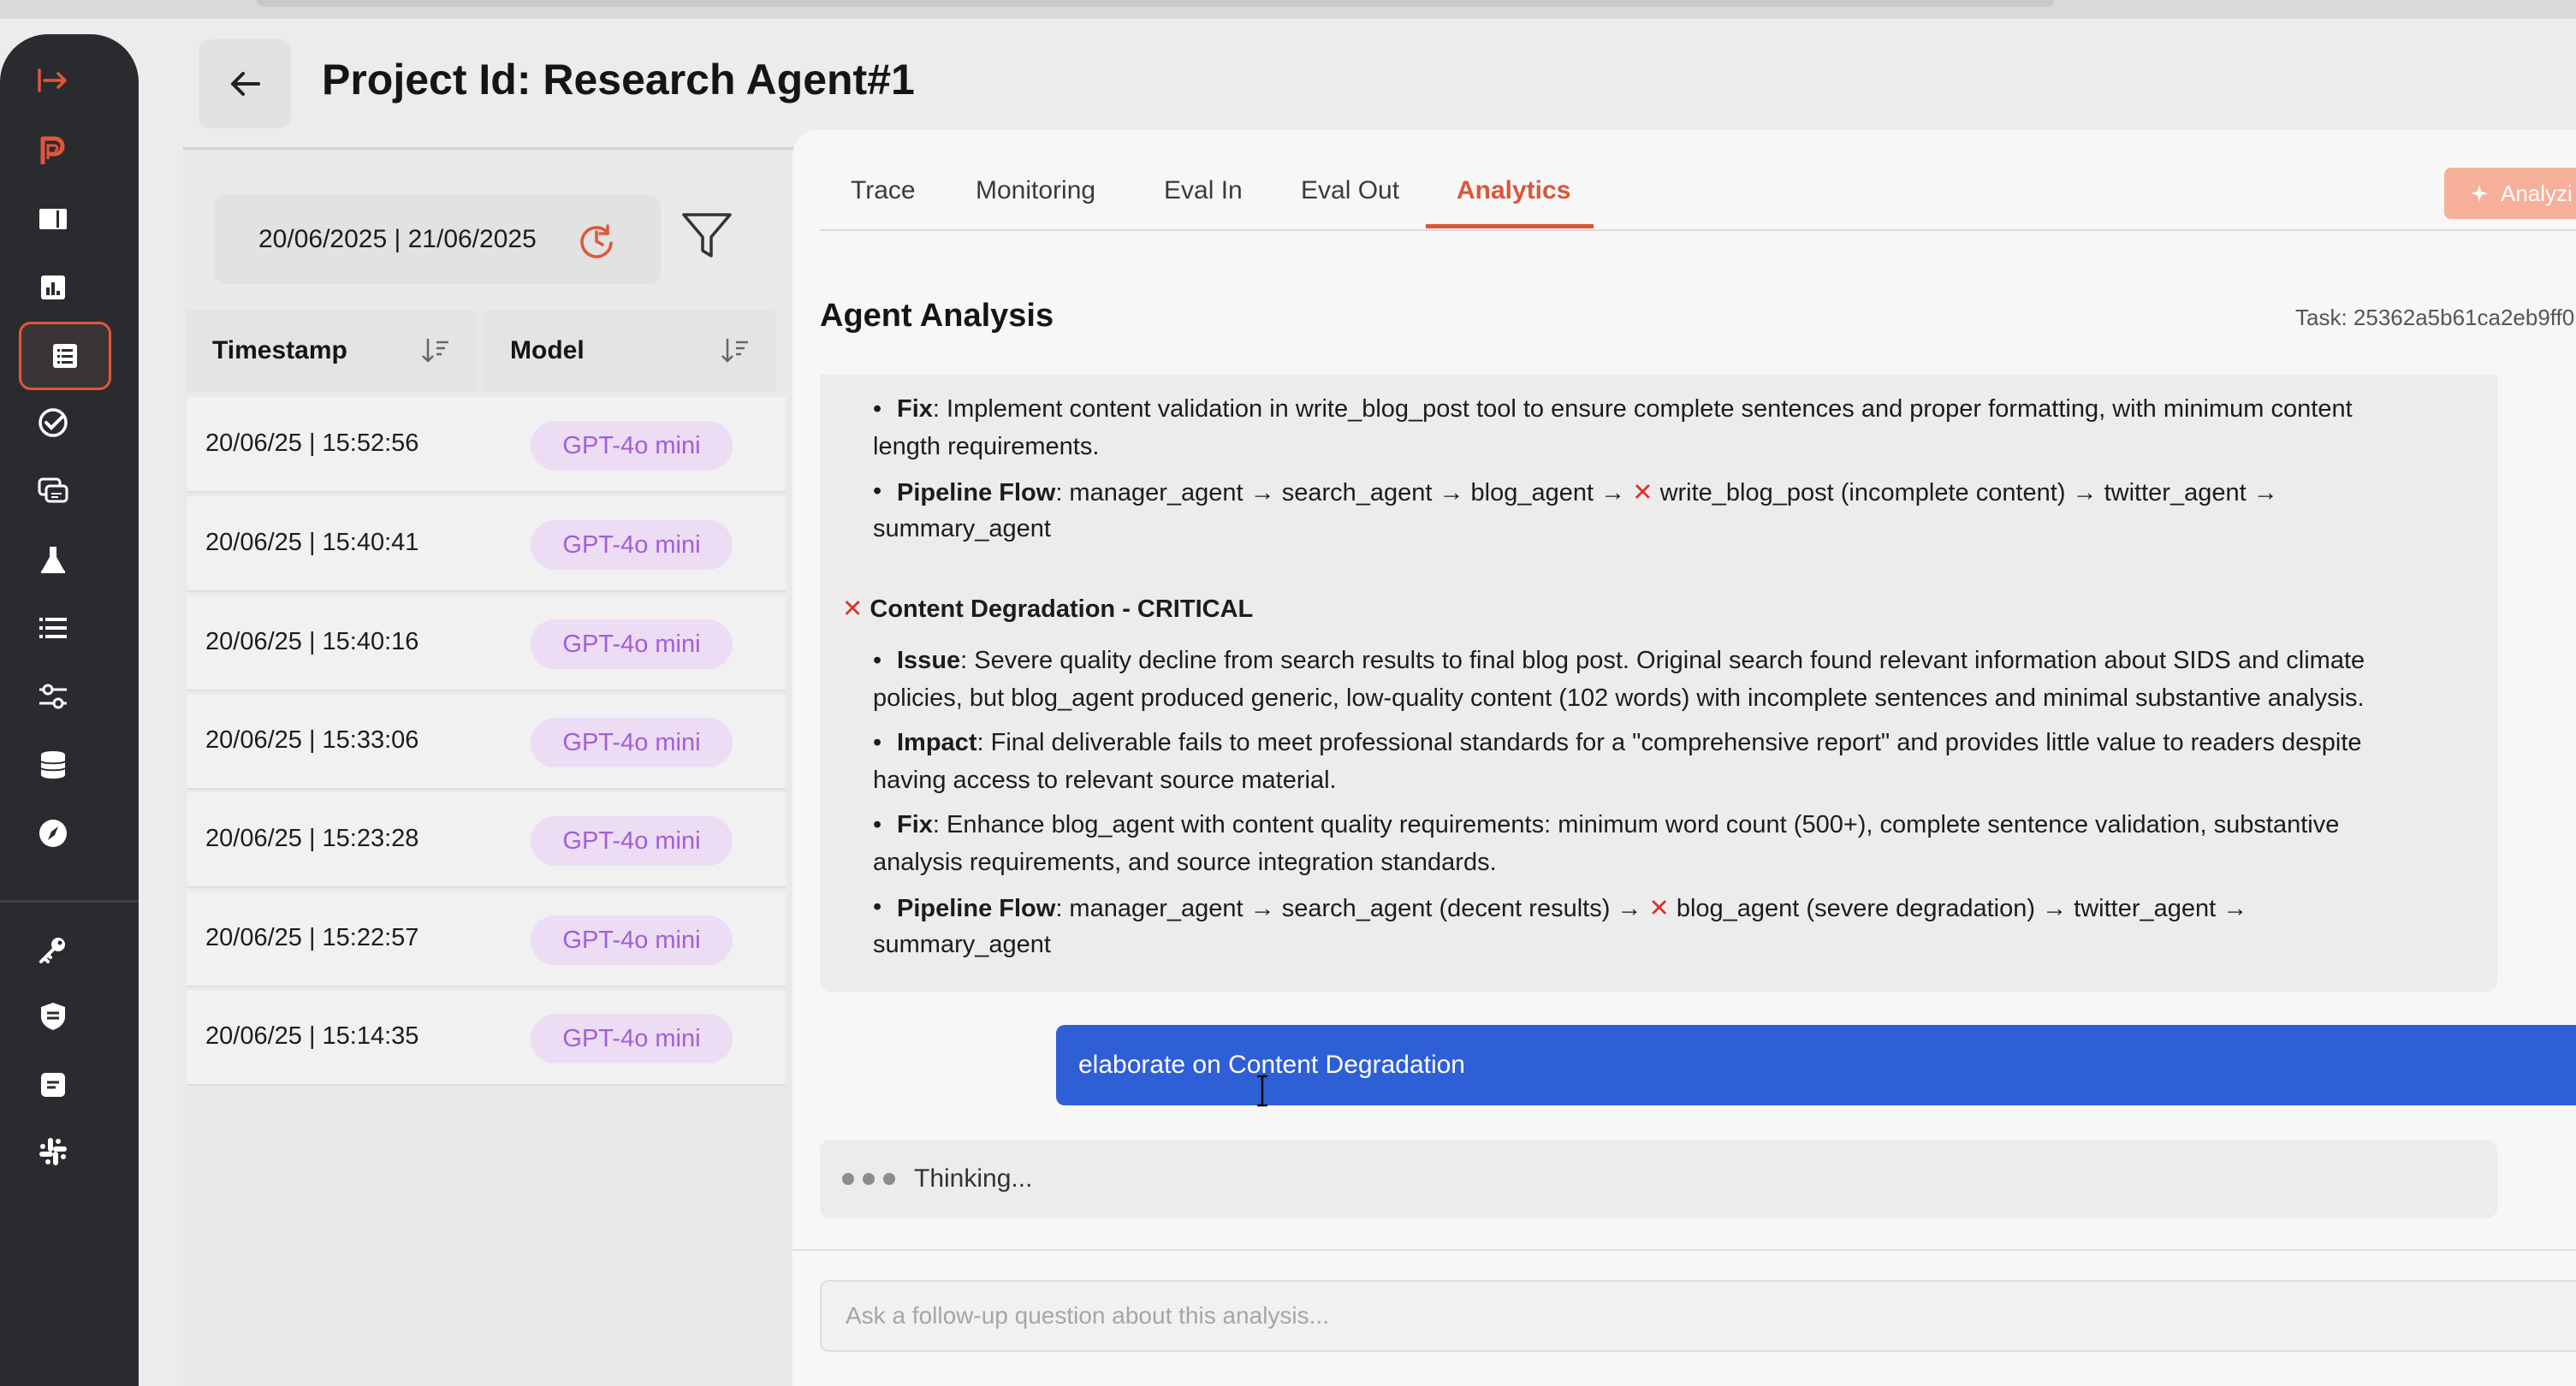 The width and height of the screenshot is (2576, 1386). I want to click on sidebar-divider, so click(69, 901).